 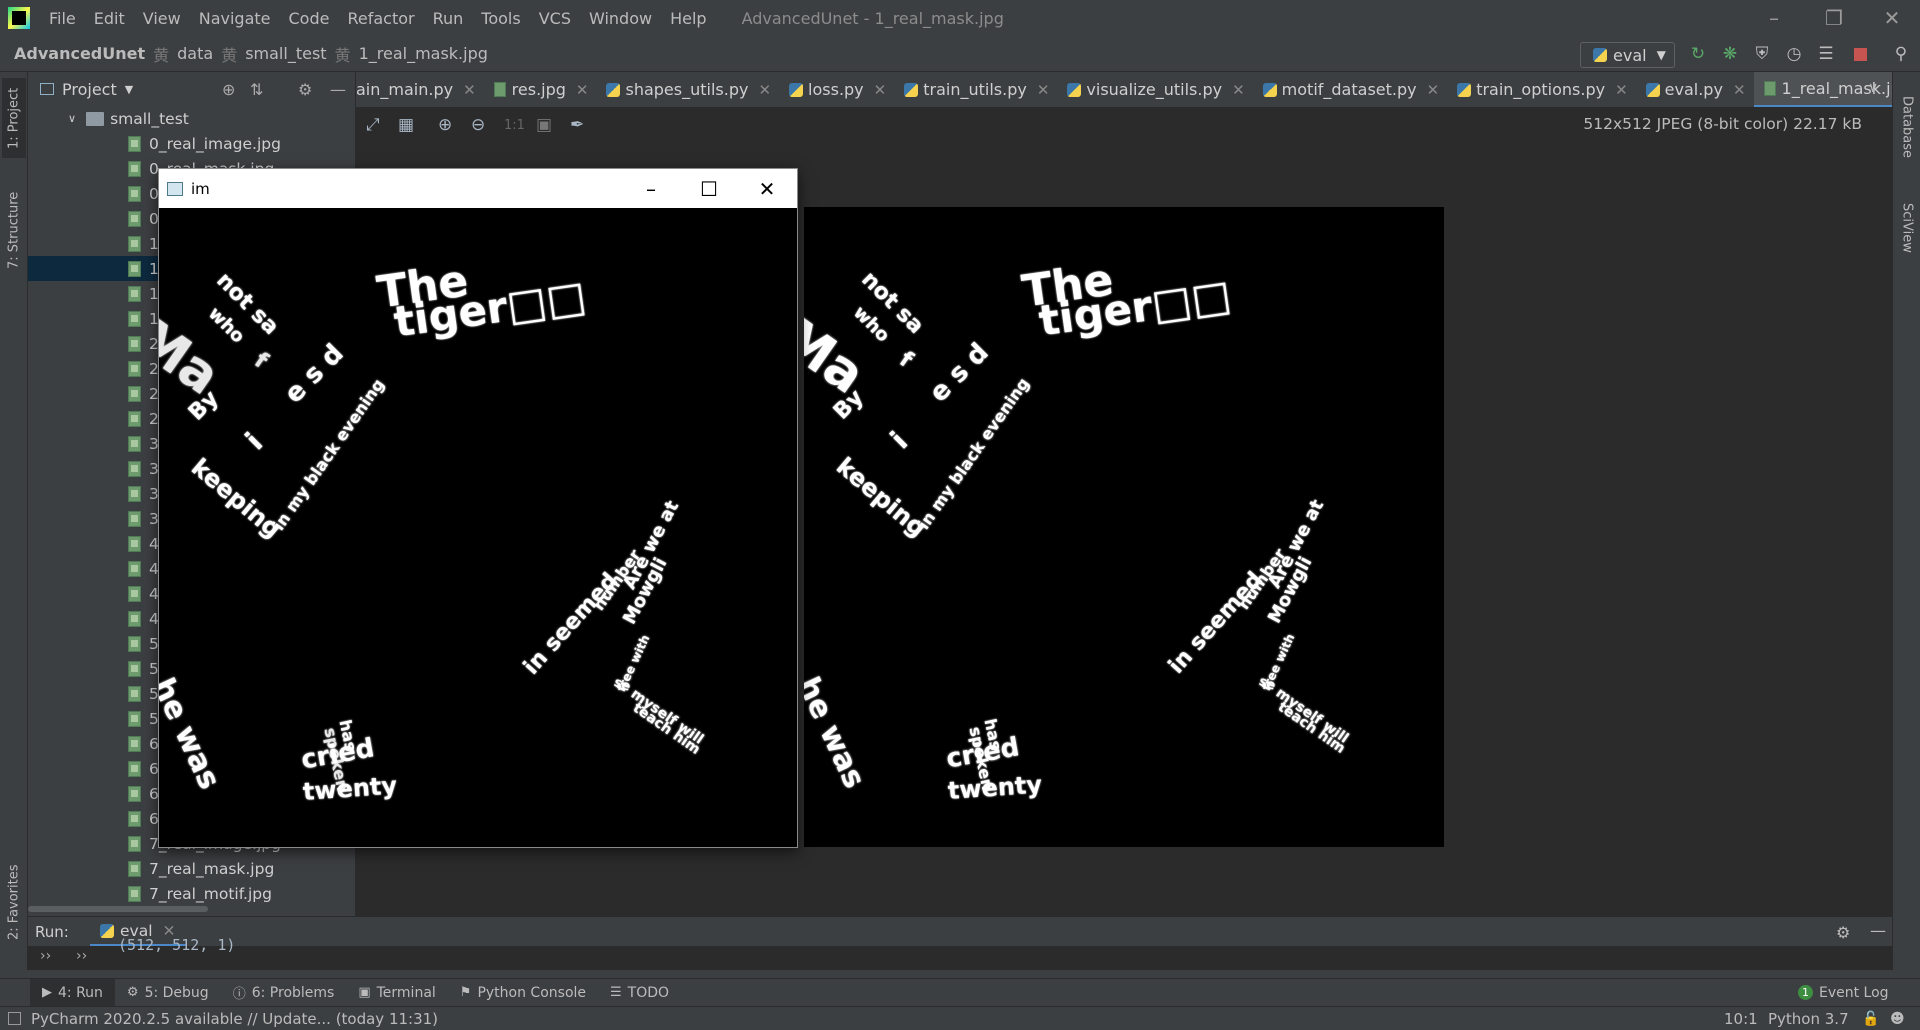 What do you see at coordinates (256, 89) in the screenshot?
I see `collapse-all-icon: ⇅` at bounding box center [256, 89].